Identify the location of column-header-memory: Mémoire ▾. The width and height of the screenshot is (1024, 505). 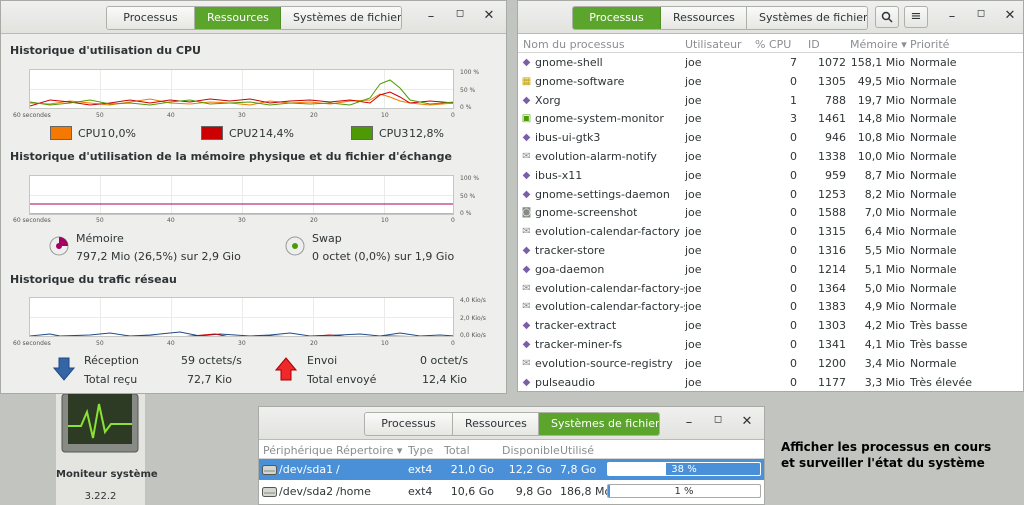
(878, 44).